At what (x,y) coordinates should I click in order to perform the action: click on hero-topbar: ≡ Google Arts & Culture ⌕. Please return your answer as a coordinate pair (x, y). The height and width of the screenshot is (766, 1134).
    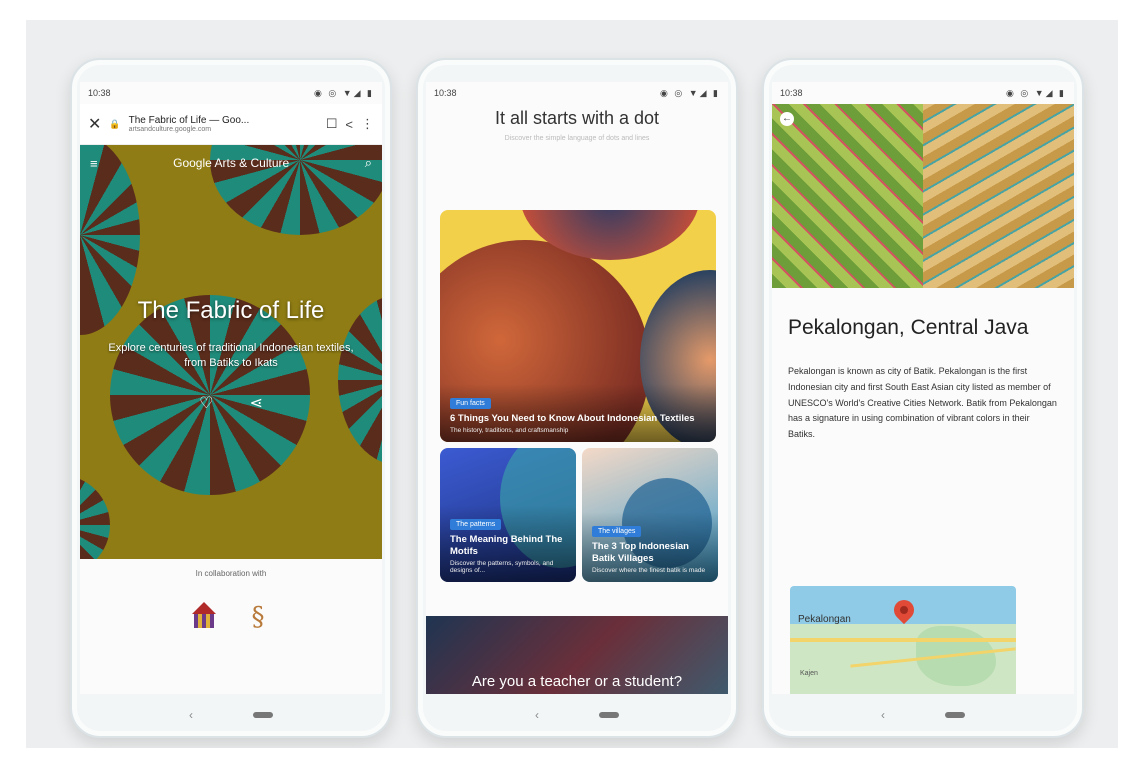
    Looking at the image, I should click on (231, 163).